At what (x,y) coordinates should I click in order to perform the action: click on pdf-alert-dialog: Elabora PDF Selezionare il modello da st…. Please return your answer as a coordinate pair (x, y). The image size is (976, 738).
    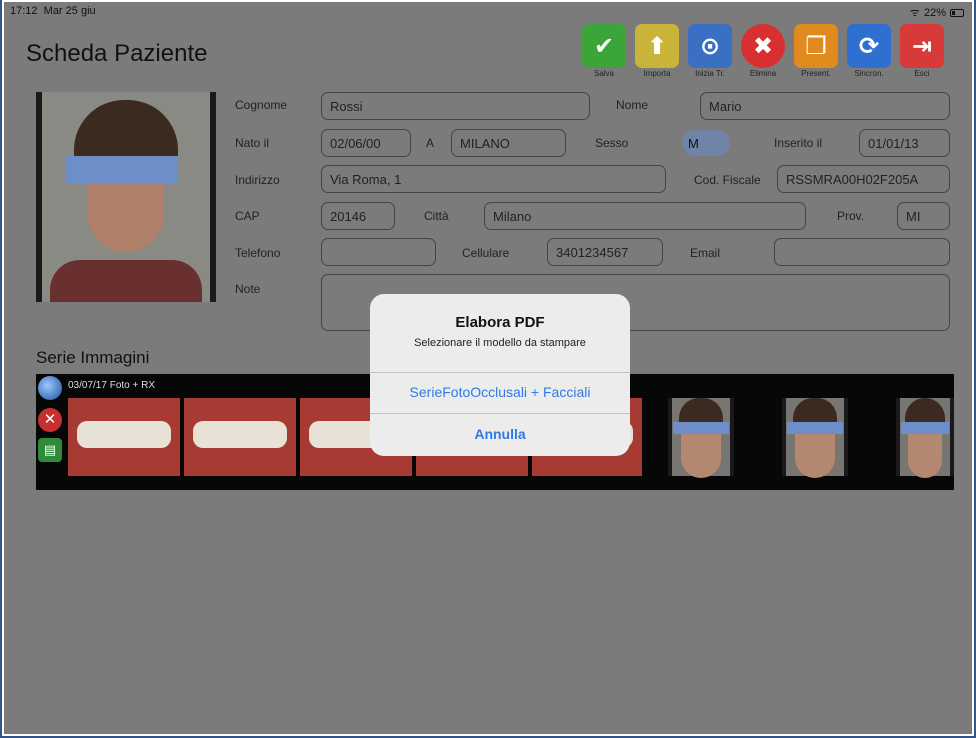
    Looking at the image, I should click on (500, 375).